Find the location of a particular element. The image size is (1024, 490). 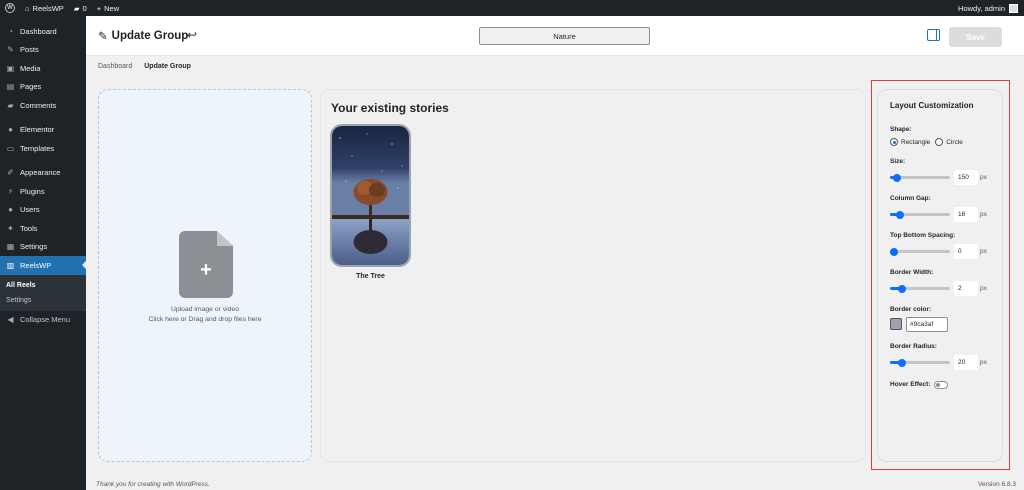

column-gap-input: 16 is located at coordinates (966, 214).